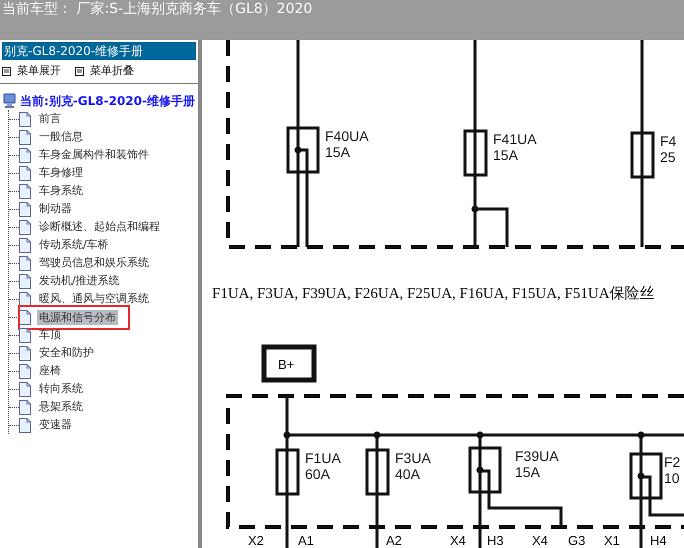 This screenshot has width=684, height=548. Describe the element at coordinates (50, 371) in the screenshot. I see `tree-item: 座椅` at that location.